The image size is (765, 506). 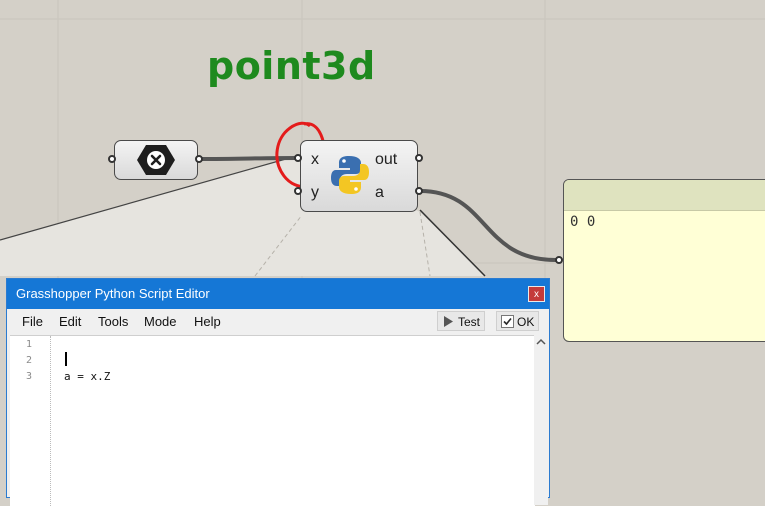 I want to click on input-x-label: x, so click(x=315, y=160).